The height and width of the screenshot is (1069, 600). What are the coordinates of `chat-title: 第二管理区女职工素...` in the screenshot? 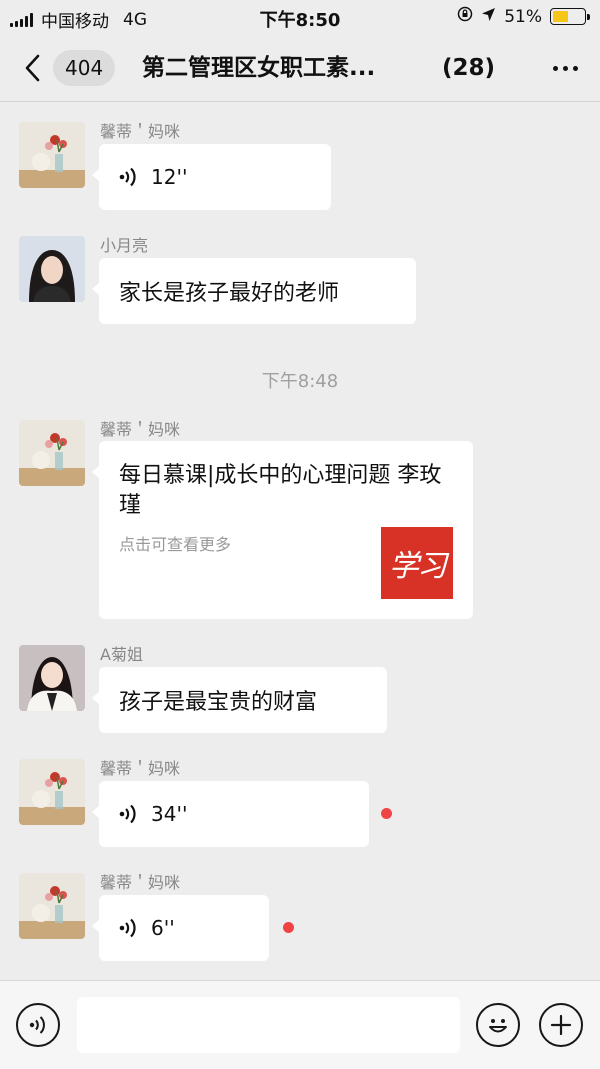 It's located at (259, 68).